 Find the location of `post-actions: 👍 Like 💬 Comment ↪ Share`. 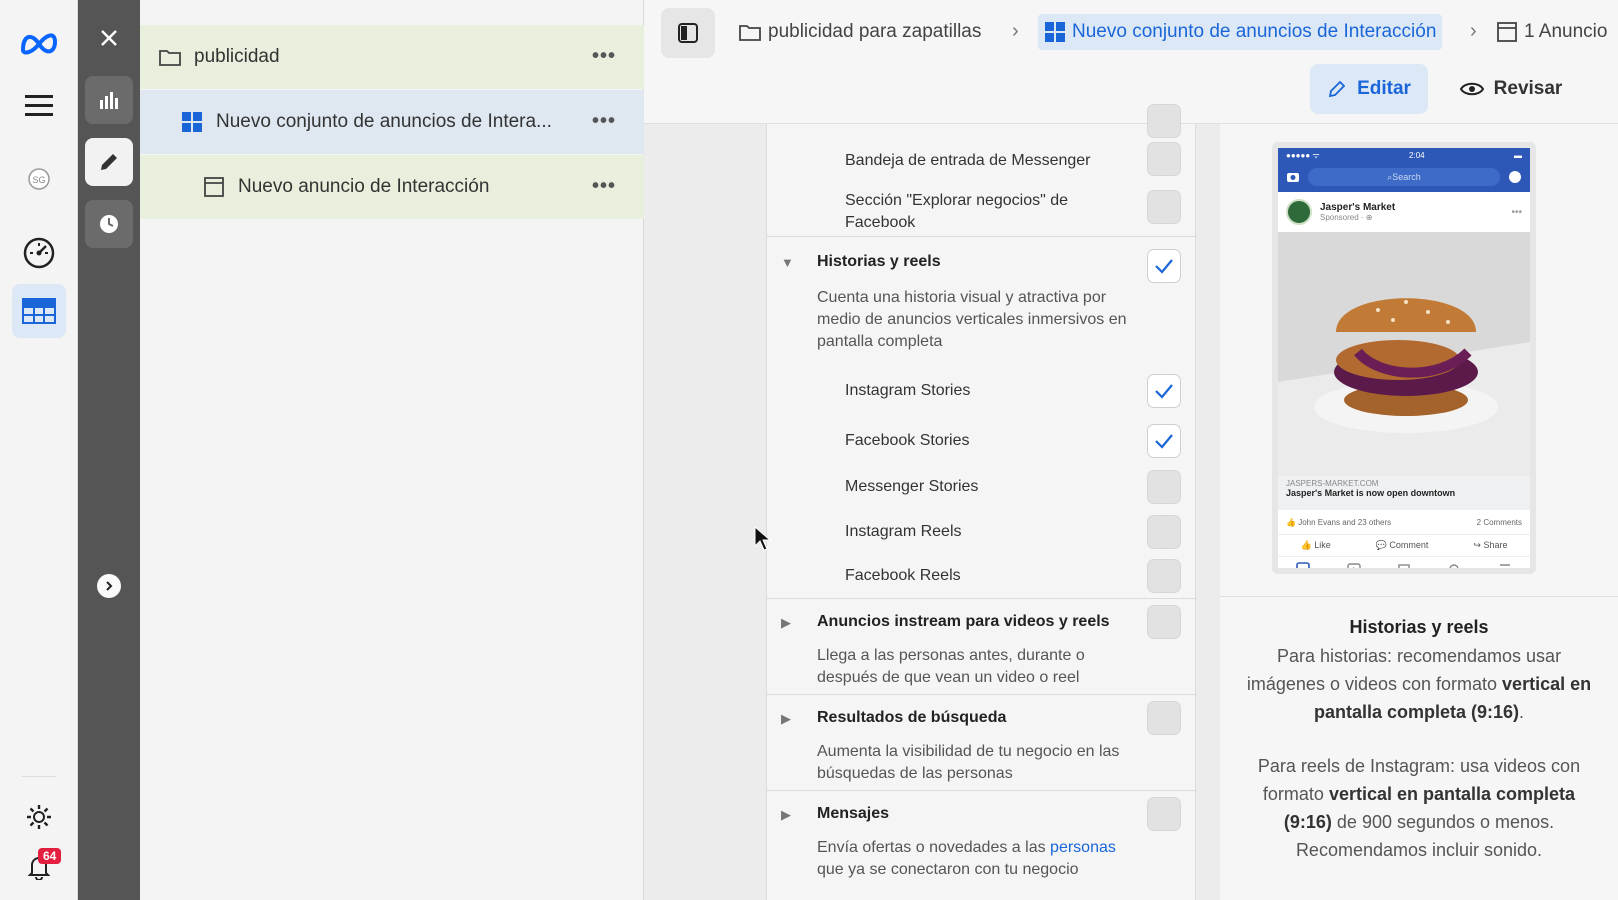

post-actions: 👍 Like 💬 Comment ↪ Share is located at coordinates (1404, 545).